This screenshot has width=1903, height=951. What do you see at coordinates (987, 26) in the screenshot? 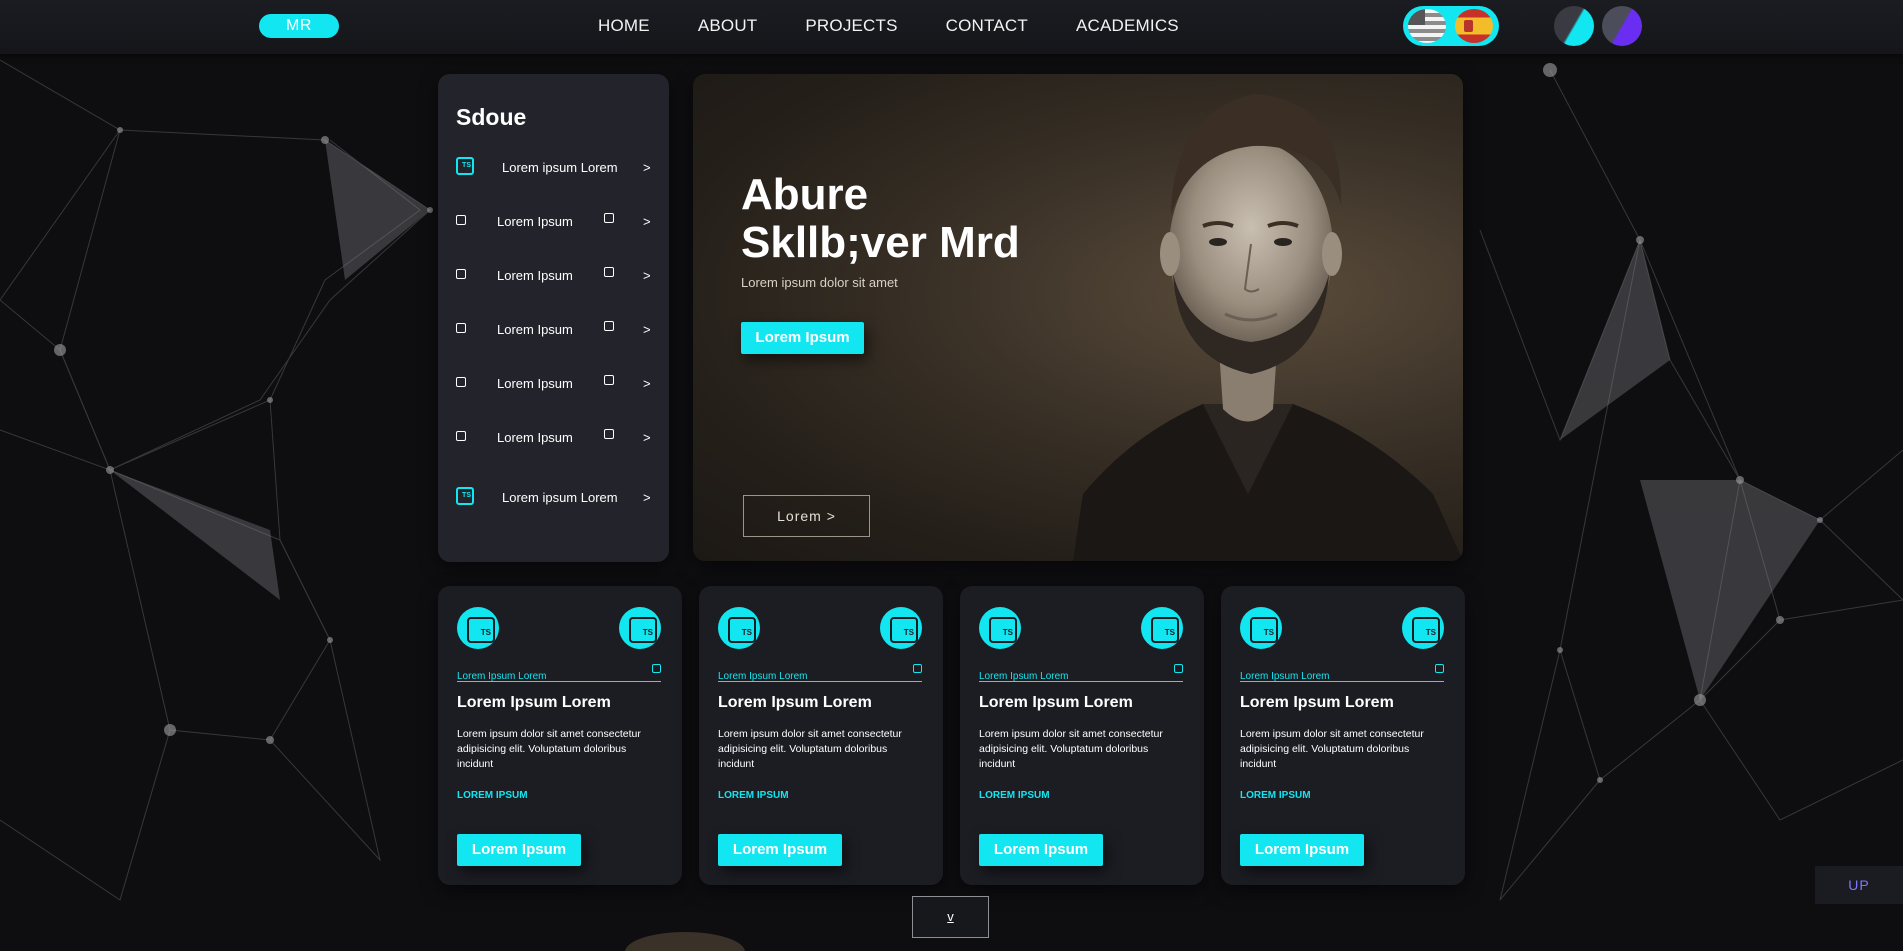
I see `nav-link-contact: CONTACT` at bounding box center [987, 26].